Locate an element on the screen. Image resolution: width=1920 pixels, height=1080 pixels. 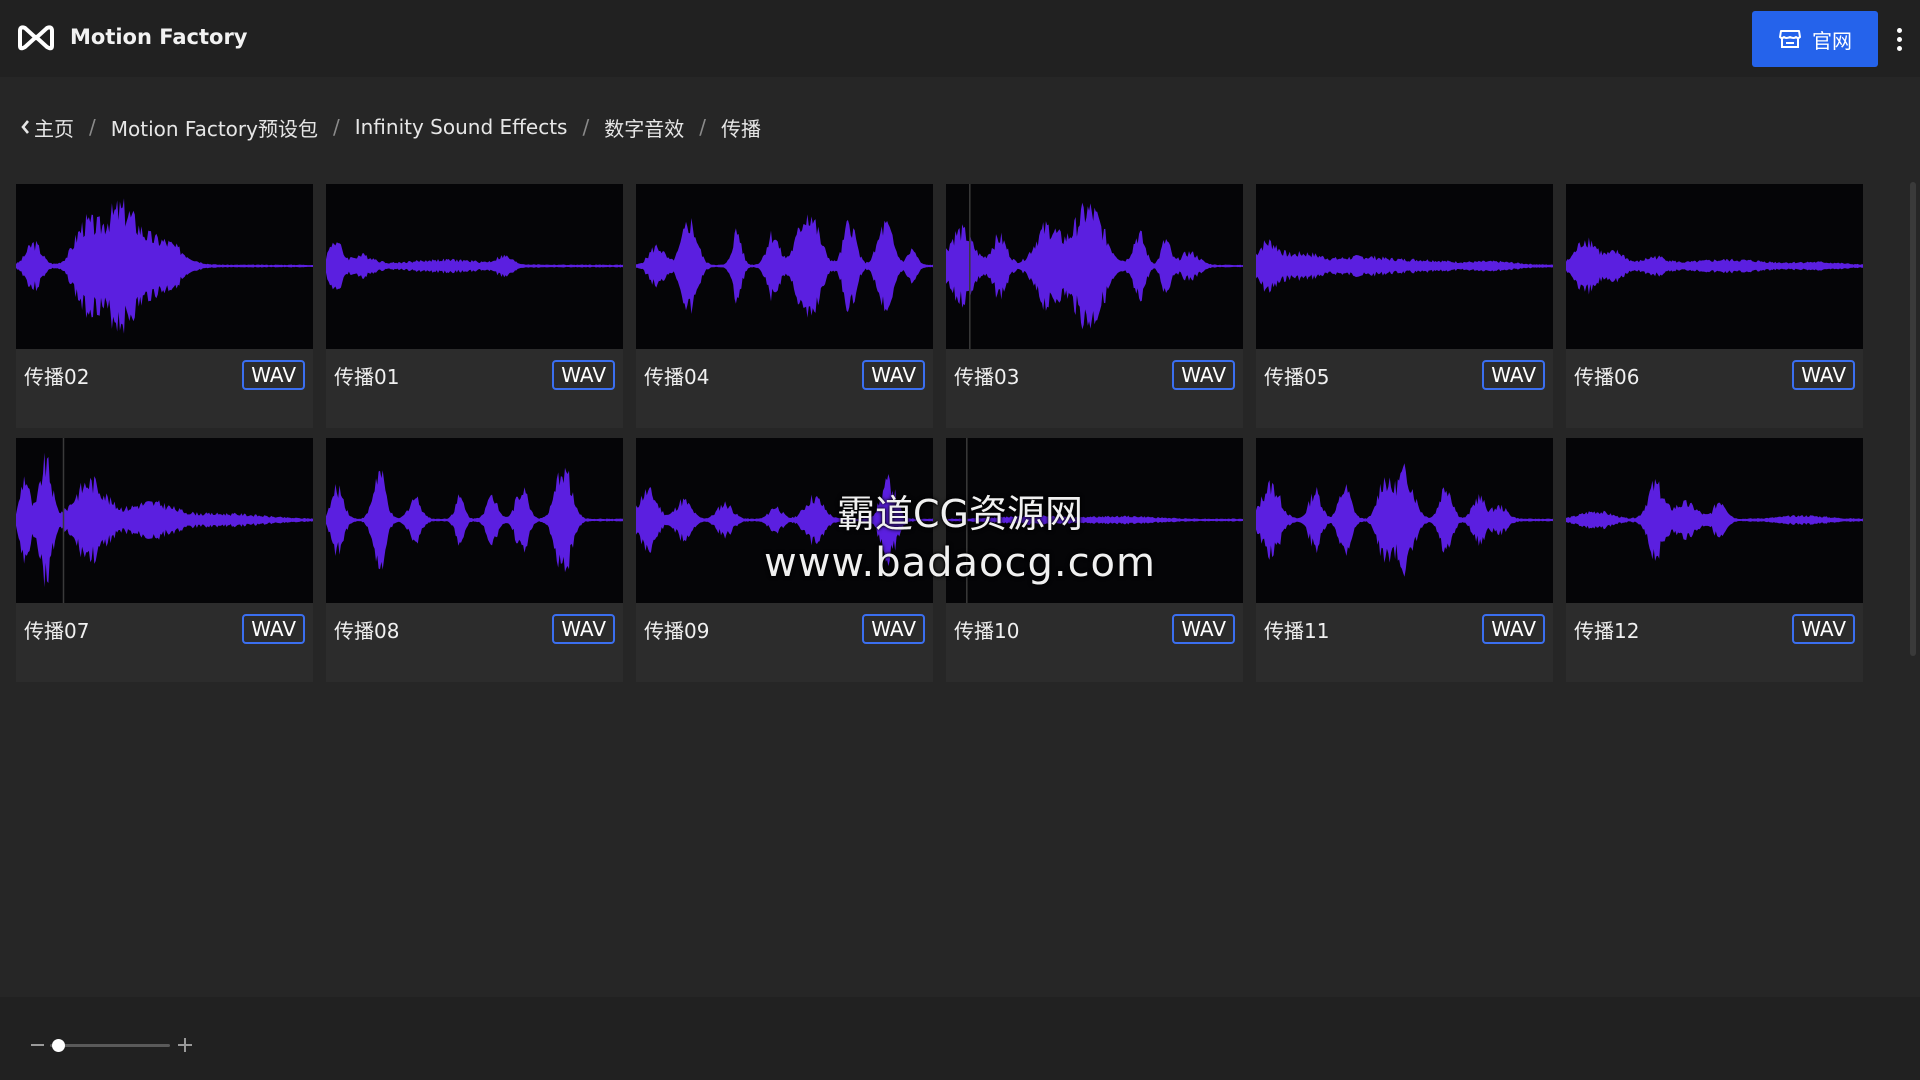
logo: Motion Factory is located at coordinates (132, 37).